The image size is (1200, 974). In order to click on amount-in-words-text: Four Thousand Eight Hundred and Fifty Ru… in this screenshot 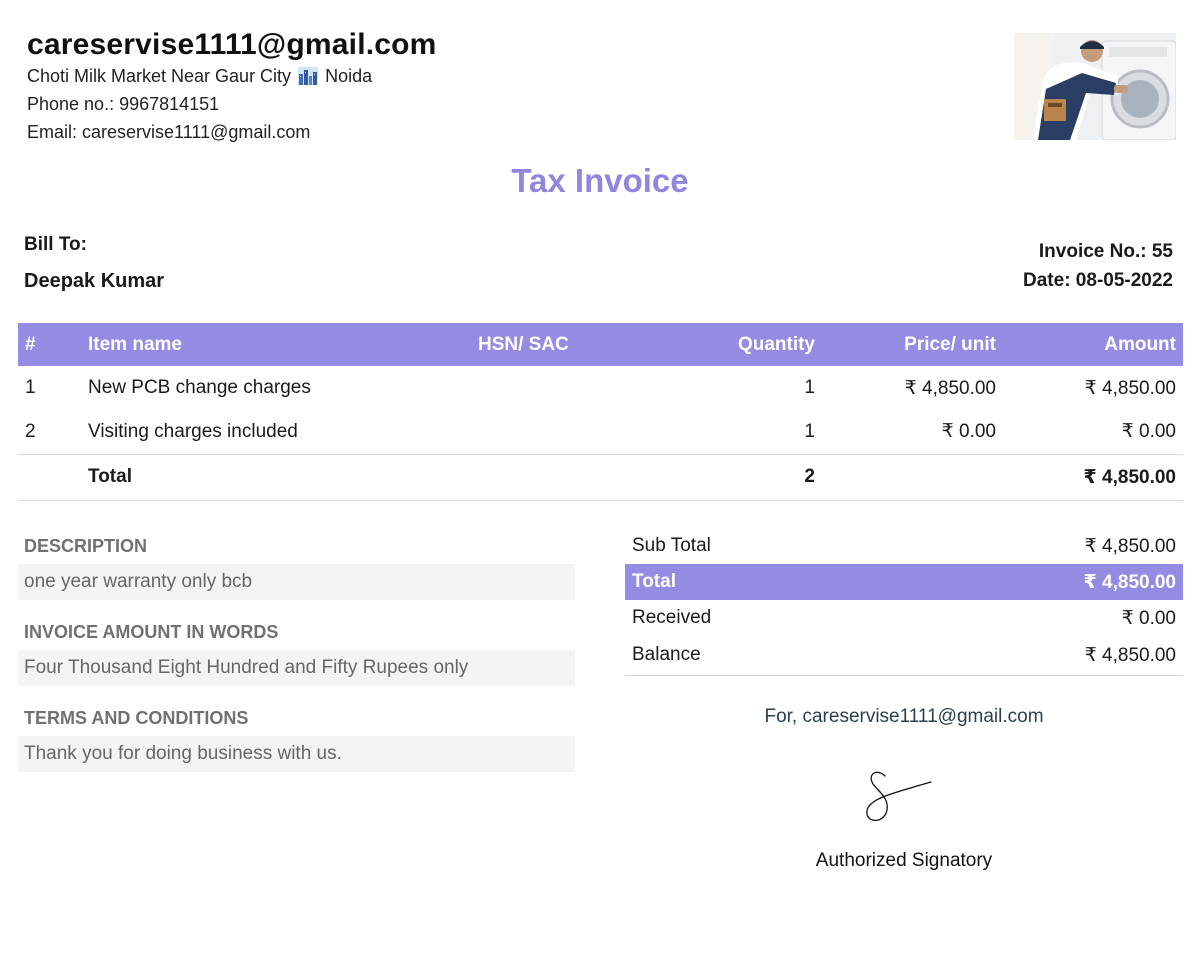, I will do `click(296, 668)`.